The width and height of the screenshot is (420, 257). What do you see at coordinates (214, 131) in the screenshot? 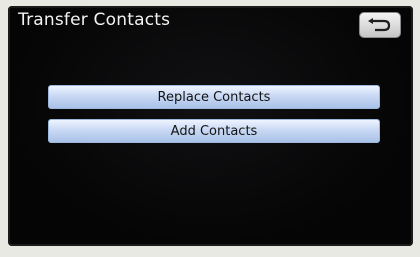
I see `add-contacts-button: Add Contacts` at bounding box center [214, 131].